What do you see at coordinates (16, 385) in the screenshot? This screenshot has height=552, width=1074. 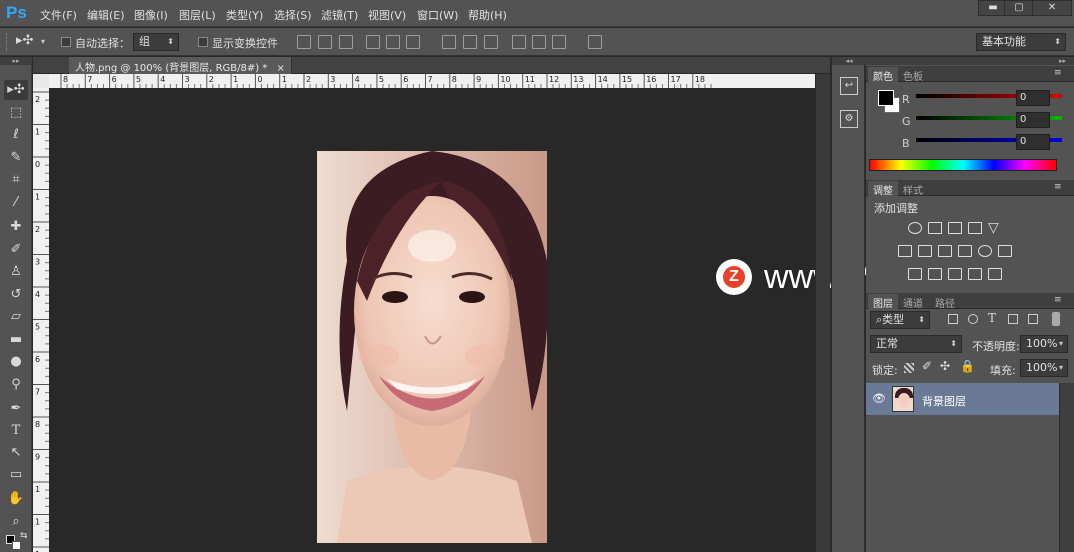 I see `dodge-tool-icon: ⚲` at bounding box center [16, 385].